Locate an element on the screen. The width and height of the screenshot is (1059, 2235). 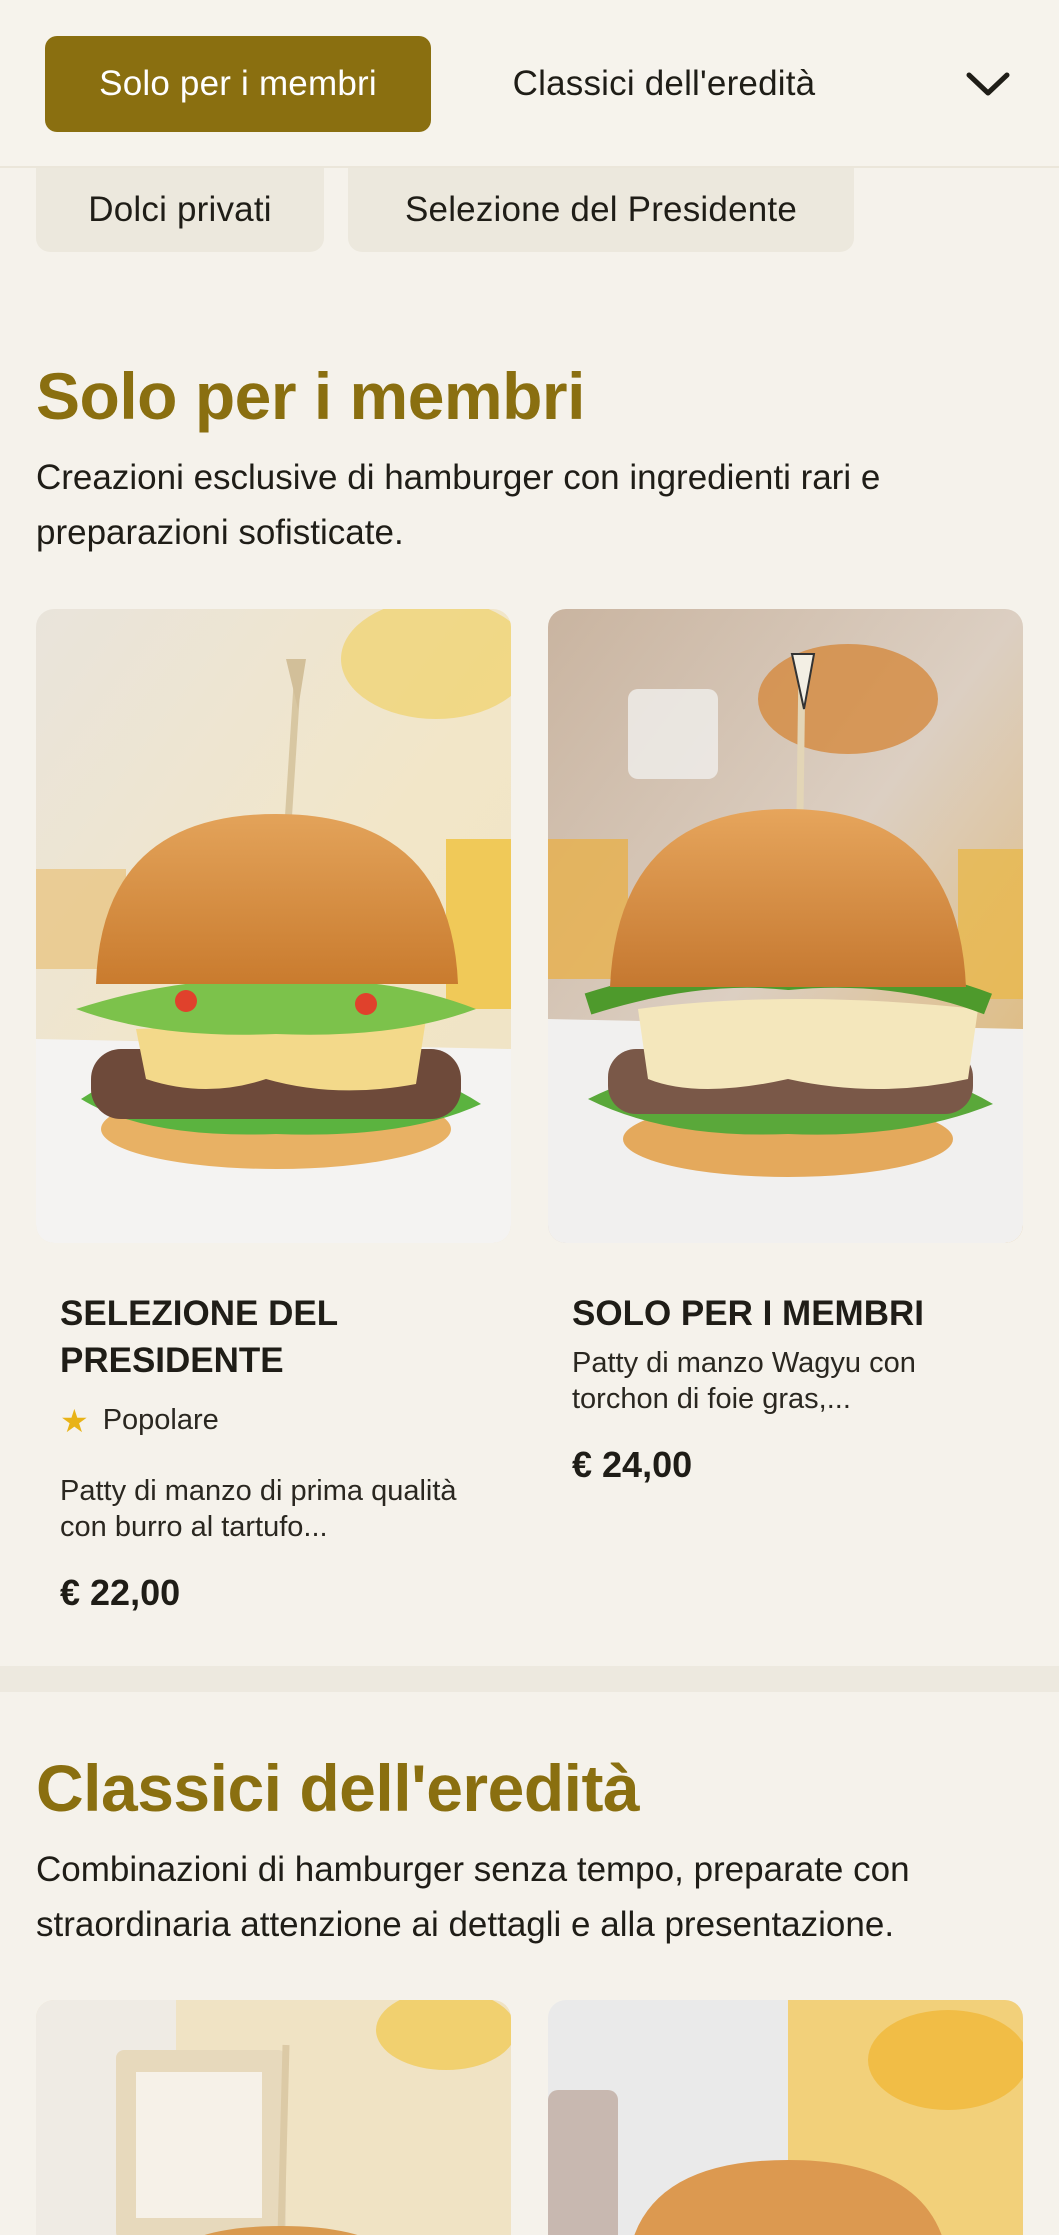
expand-categories-button is located at coordinates (988, 84).